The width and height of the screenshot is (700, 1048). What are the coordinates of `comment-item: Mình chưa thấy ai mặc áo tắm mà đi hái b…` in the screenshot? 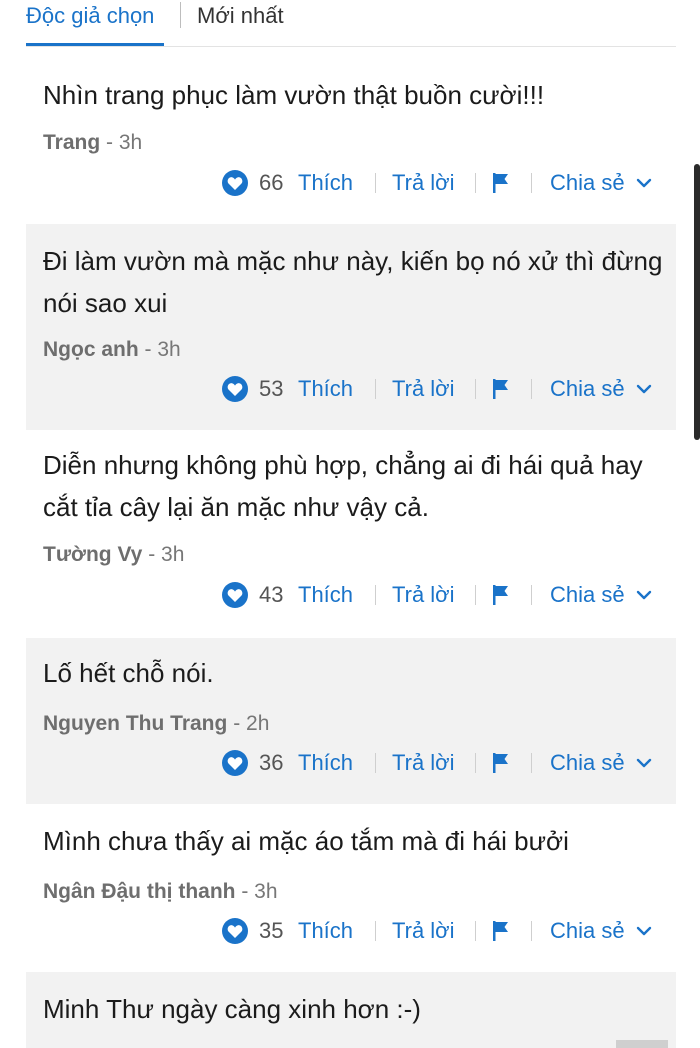 It's located at (351, 888).